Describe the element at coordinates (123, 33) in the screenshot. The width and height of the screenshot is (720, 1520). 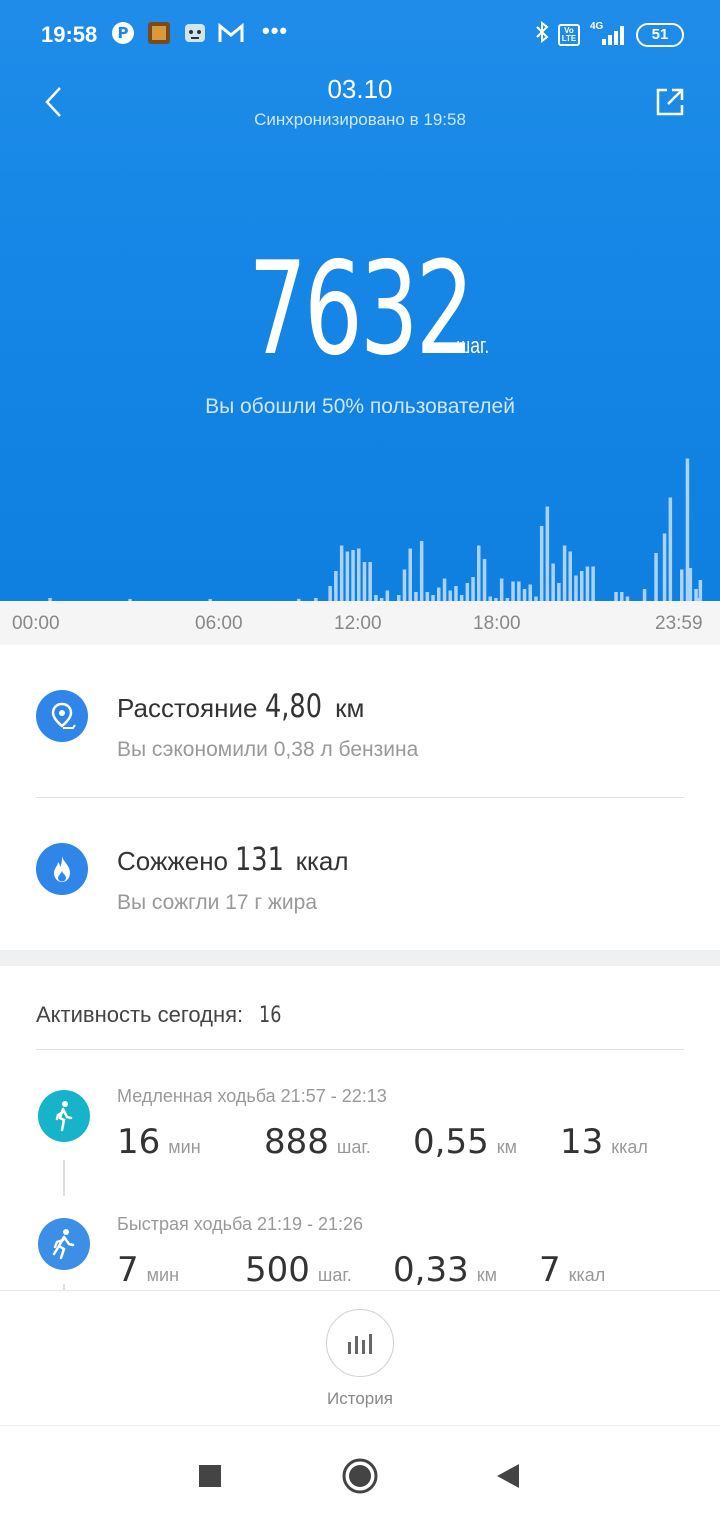
I see `svg-text: P` at that location.